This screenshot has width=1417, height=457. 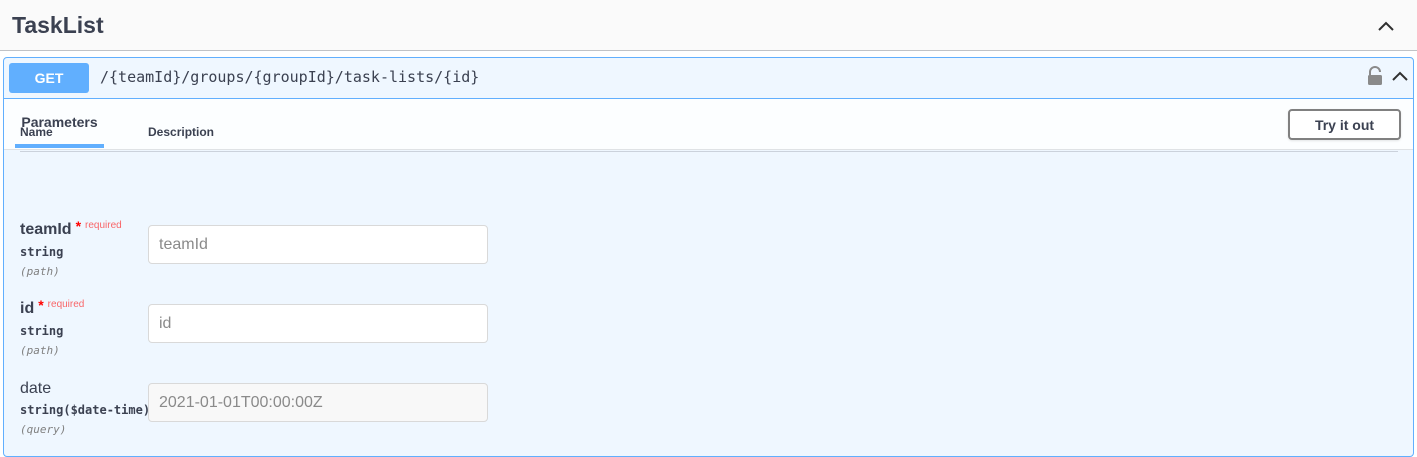 I want to click on parameters-header: Parameters Try it out, so click(x=708, y=124).